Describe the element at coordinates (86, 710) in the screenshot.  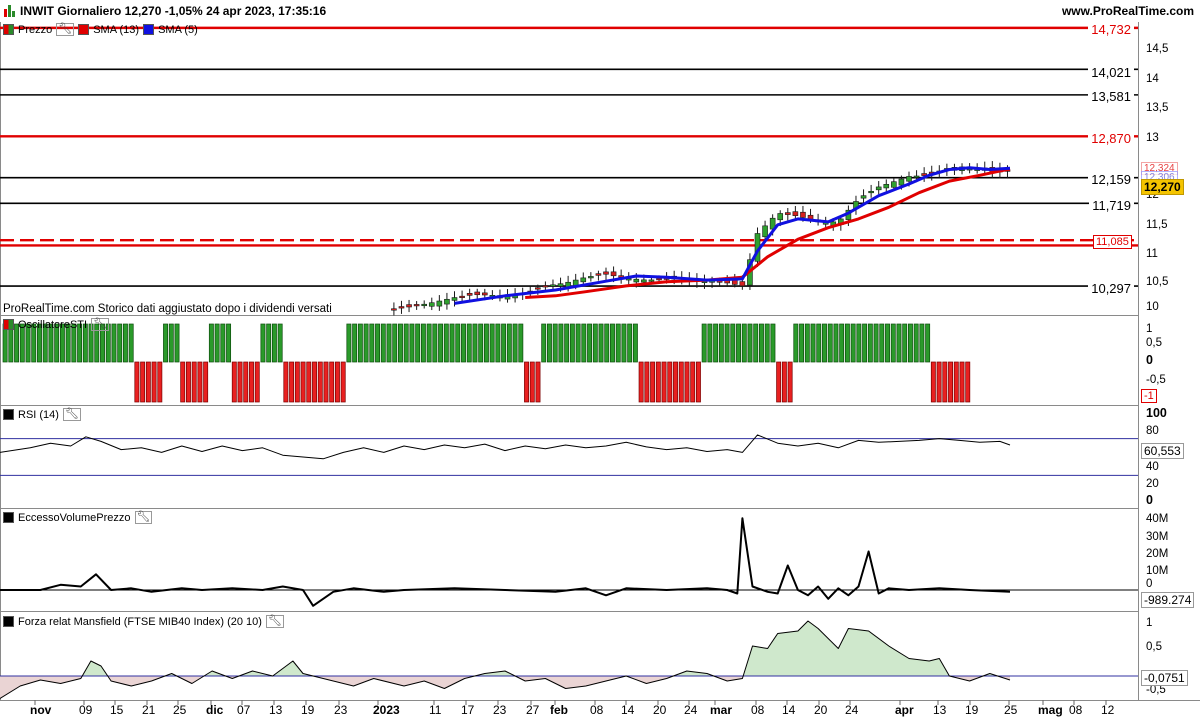
I see `x-tick-label: 09` at that location.